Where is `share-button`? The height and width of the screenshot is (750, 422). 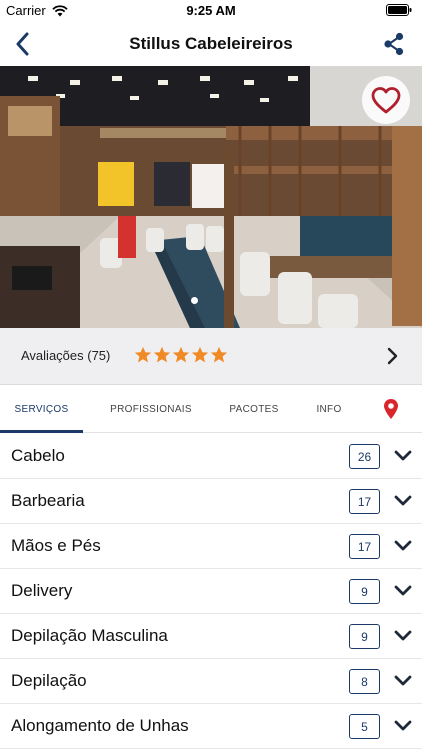 share-button is located at coordinates (394, 44).